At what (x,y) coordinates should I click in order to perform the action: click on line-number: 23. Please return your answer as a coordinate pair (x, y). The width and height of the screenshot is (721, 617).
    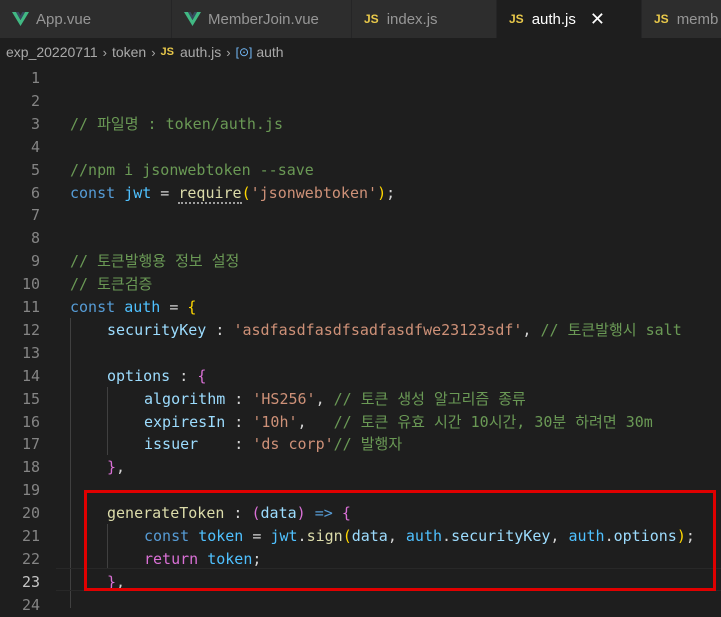
    Looking at the image, I should click on (30, 581).